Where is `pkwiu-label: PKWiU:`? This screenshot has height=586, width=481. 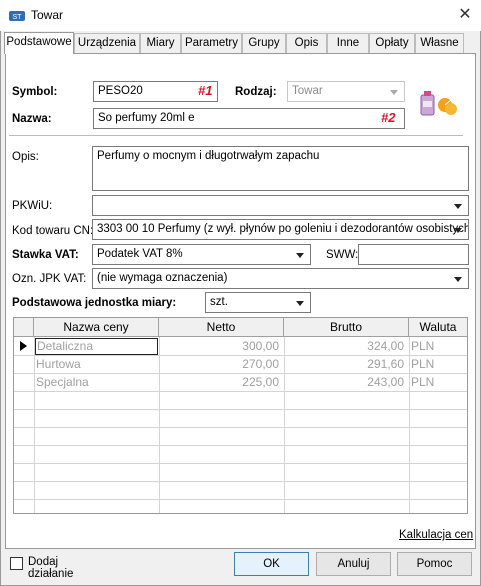
pkwiu-label: PKWiU: is located at coordinates (32, 206).